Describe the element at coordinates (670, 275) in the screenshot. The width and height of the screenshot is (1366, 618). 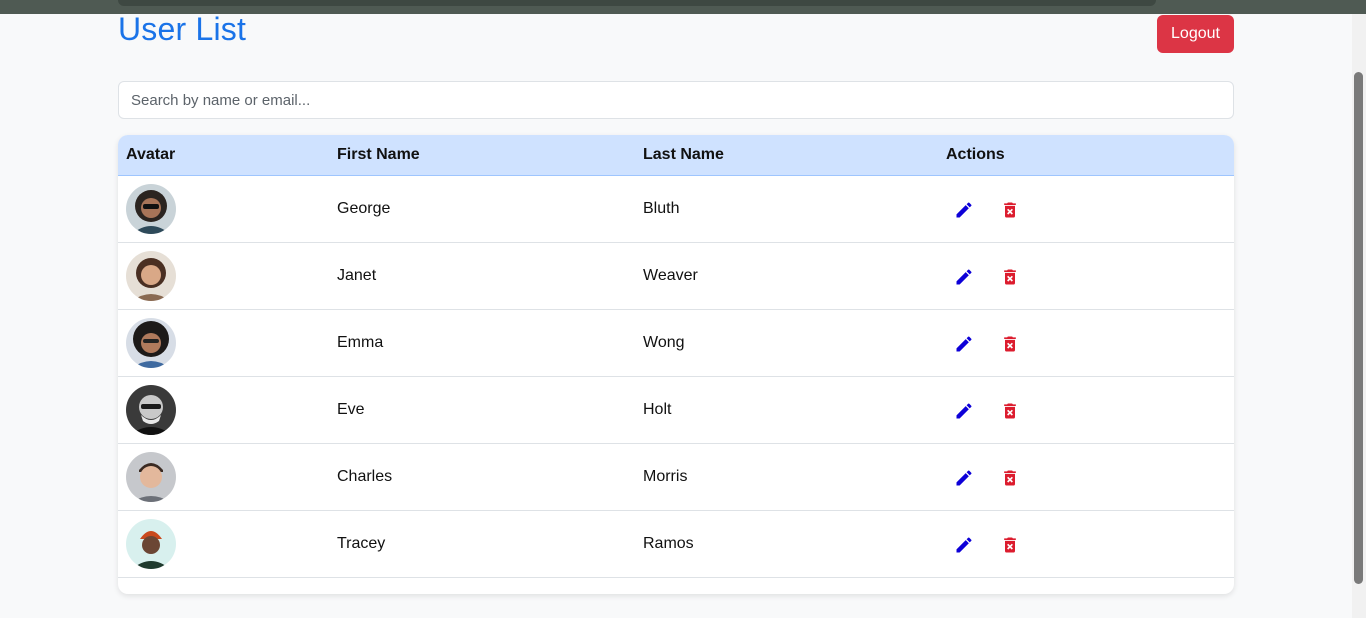
I see `last-name-cell: Weaver` at that location.